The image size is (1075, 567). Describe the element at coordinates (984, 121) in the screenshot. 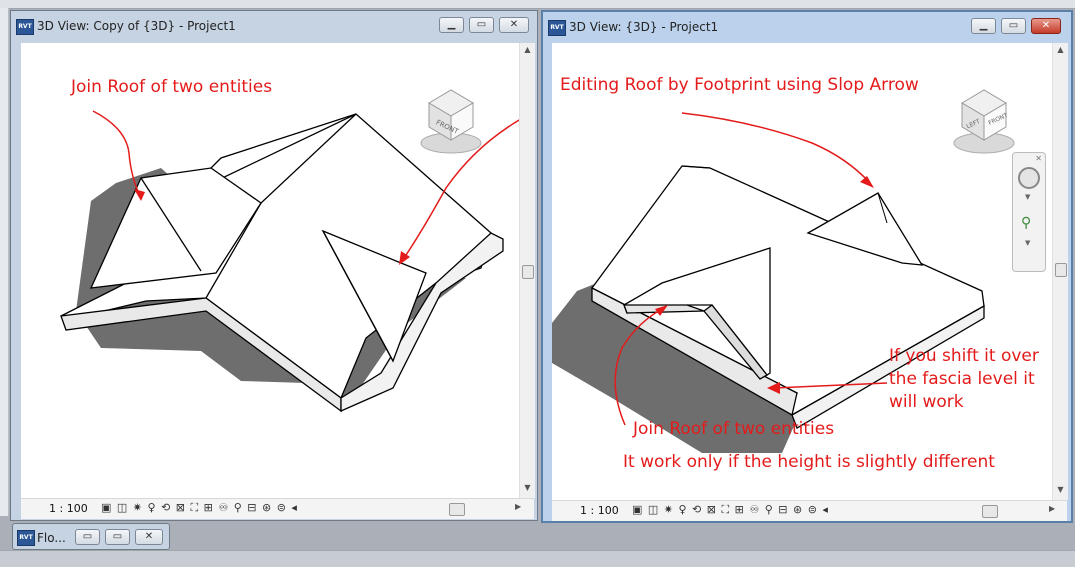

I see `viewcube: LEFT FRONT` at that location.